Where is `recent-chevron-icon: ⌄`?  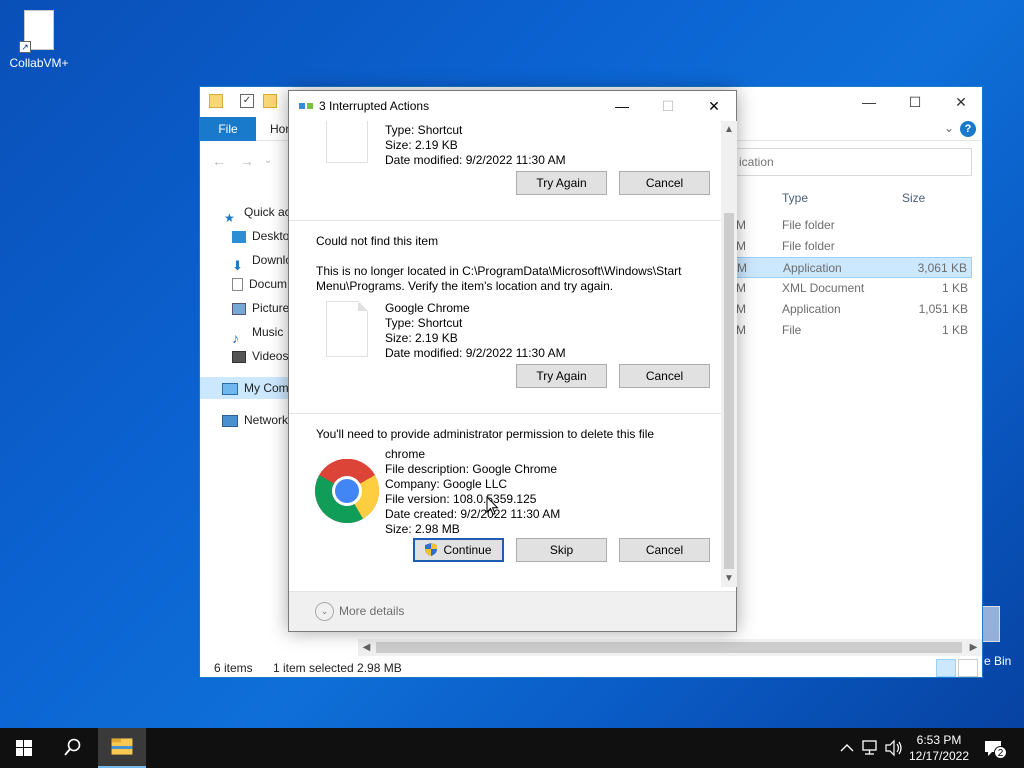
recent-chevron-icon: ⌄ is located at coordinates (268, 160).